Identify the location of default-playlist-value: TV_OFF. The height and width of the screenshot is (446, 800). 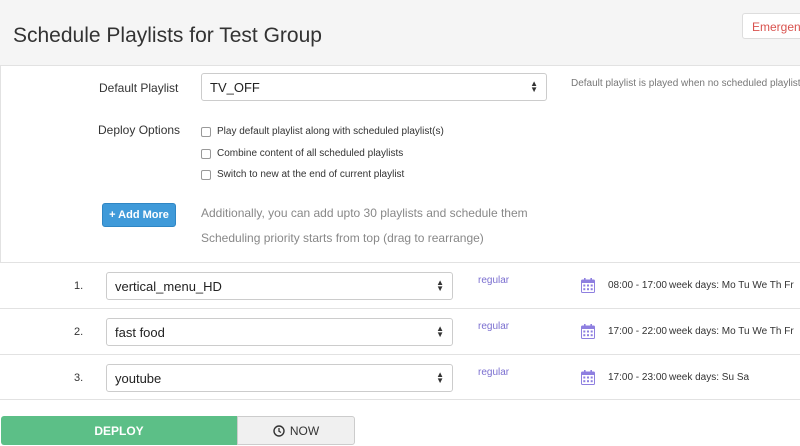
(235, 87).